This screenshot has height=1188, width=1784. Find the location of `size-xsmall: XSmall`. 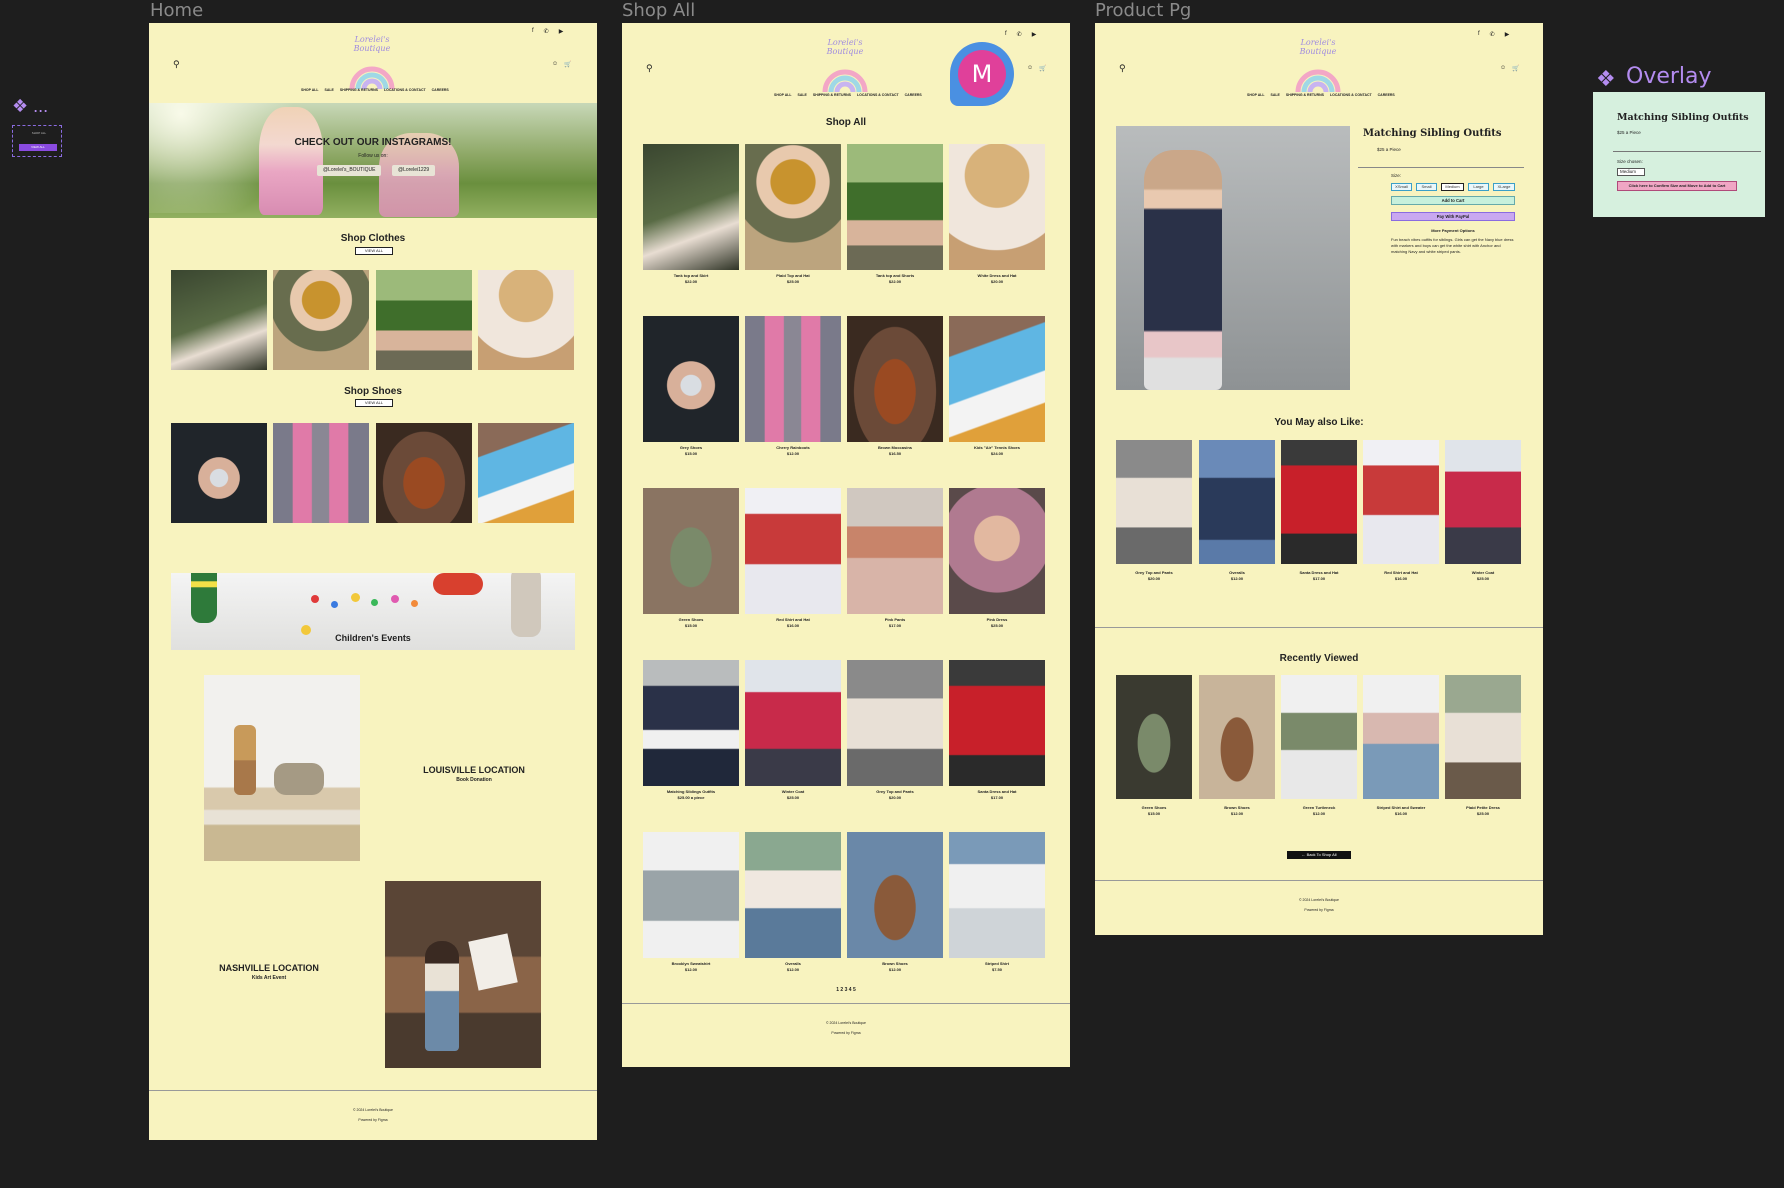

size-xsmall: XSmall is located at coordinates (1401, 187).